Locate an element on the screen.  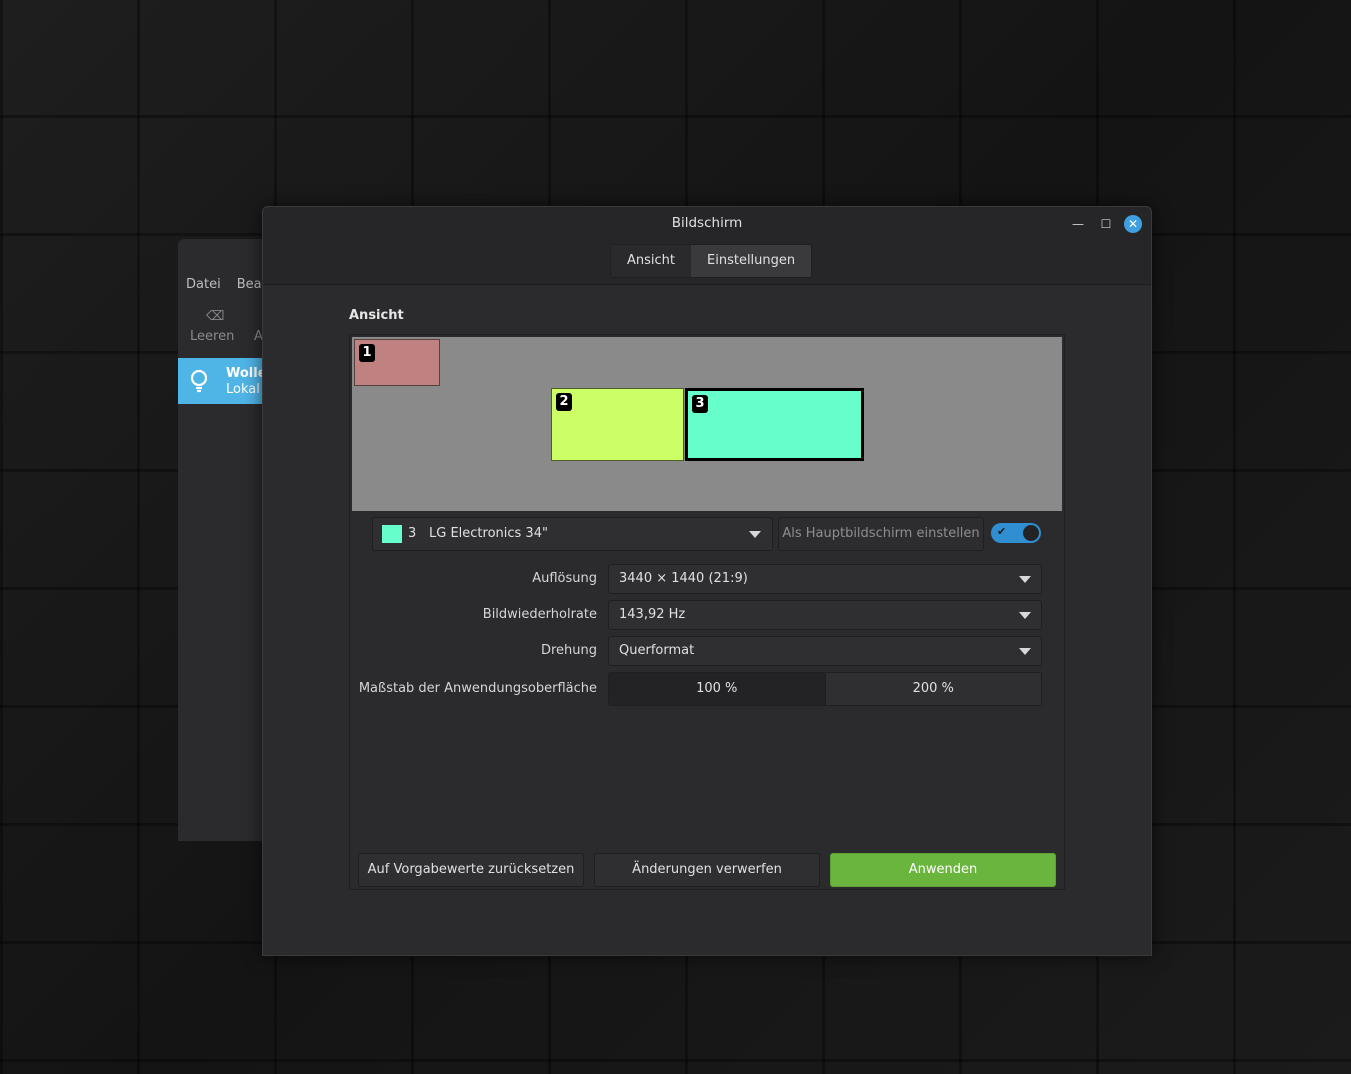
monitor-layout-preview: 1 2 3 is located at coordinates (707, 424).